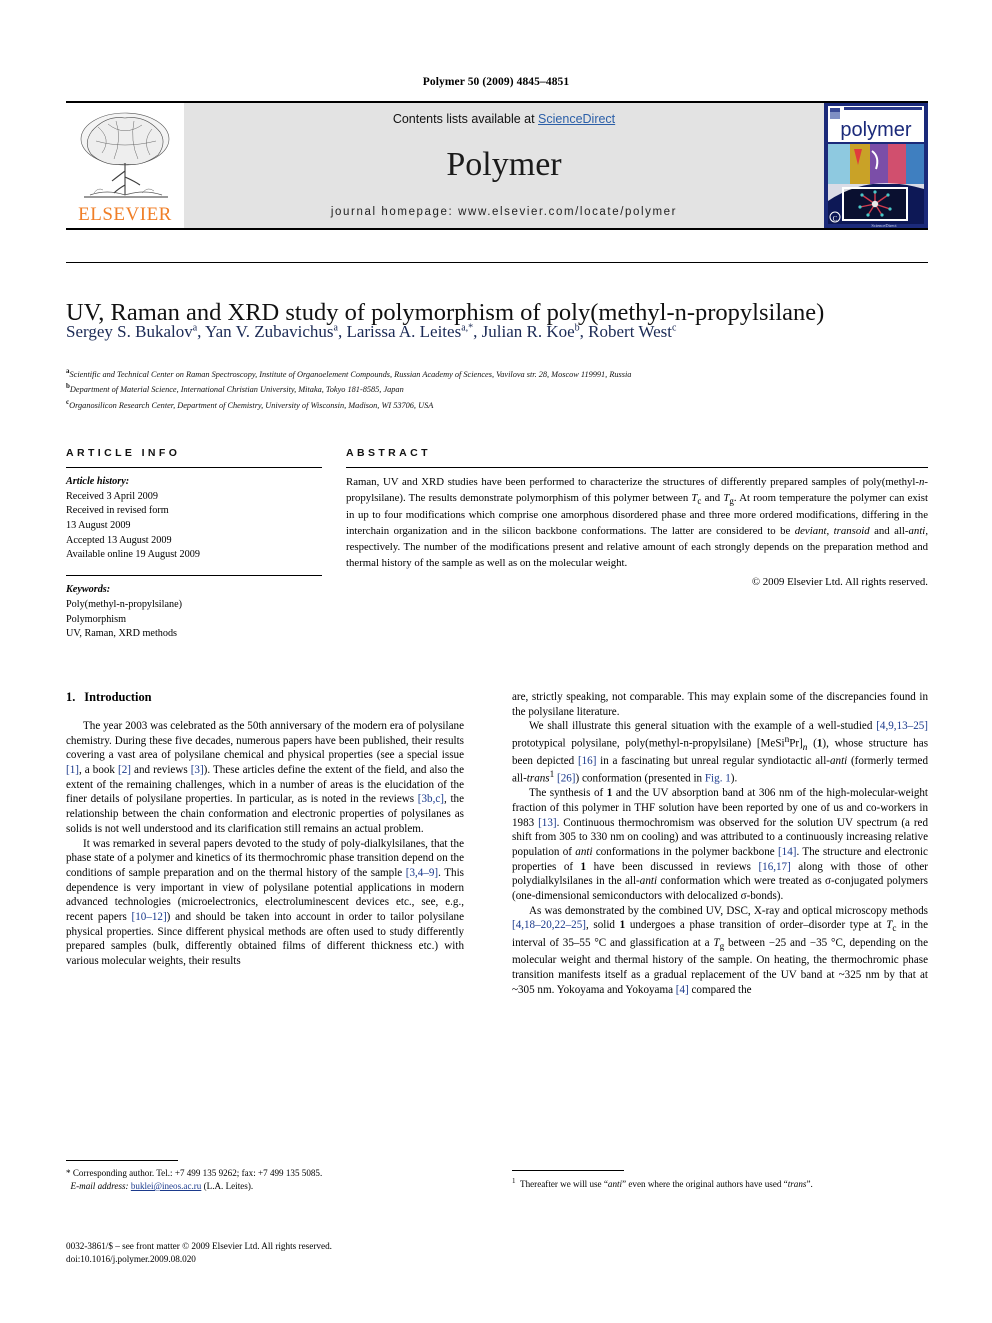  Describe the element at coordinates (884, 225) in the screenshot. I see `svg-text: ScienceDirect` at that location.